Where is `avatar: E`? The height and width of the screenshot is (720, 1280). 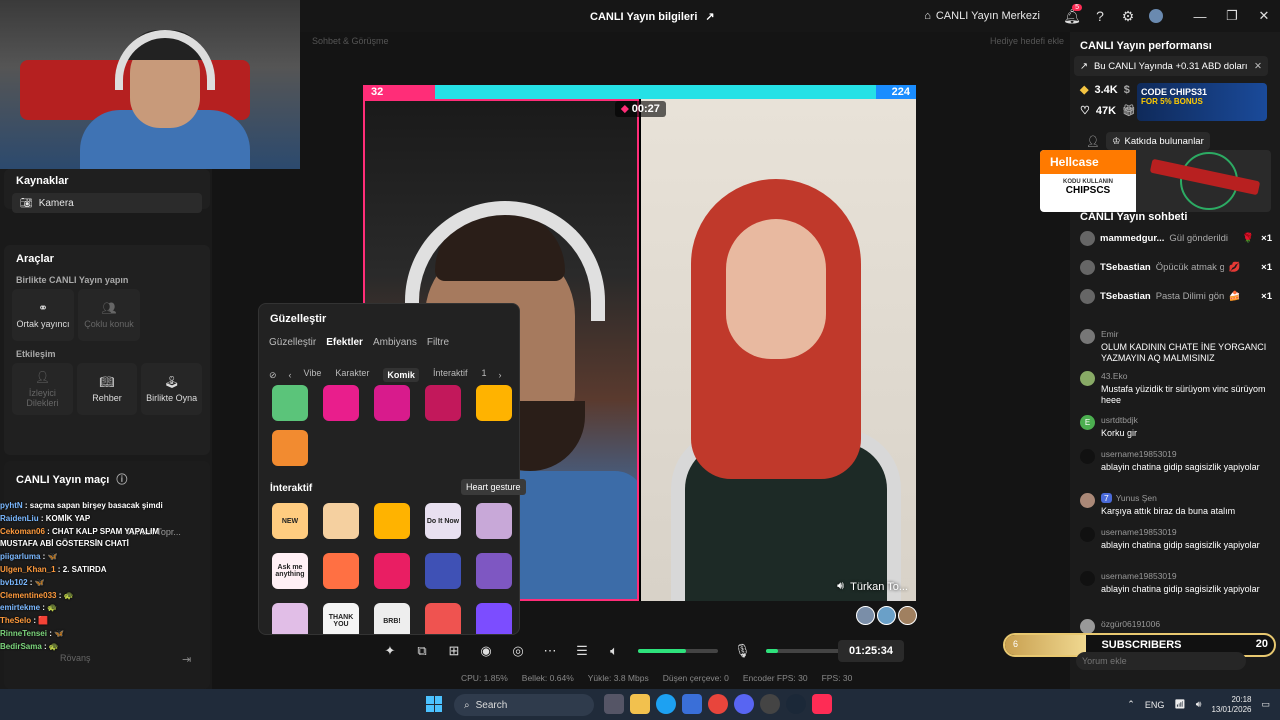 avatar: E is located at coordinates (1087, 422).